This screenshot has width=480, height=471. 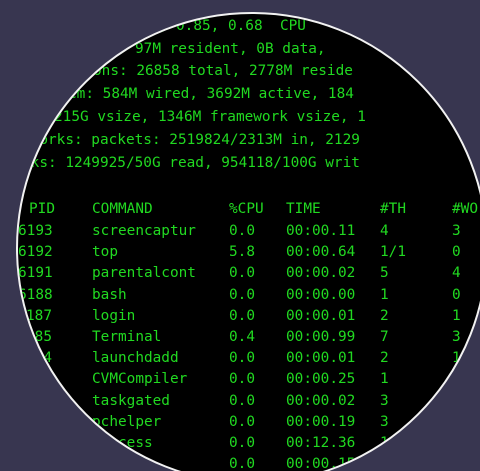 What do you see at coordinates (384, 337) in the screenshot?
I see `threads-cell: 7` at bounding box center [384, 337].